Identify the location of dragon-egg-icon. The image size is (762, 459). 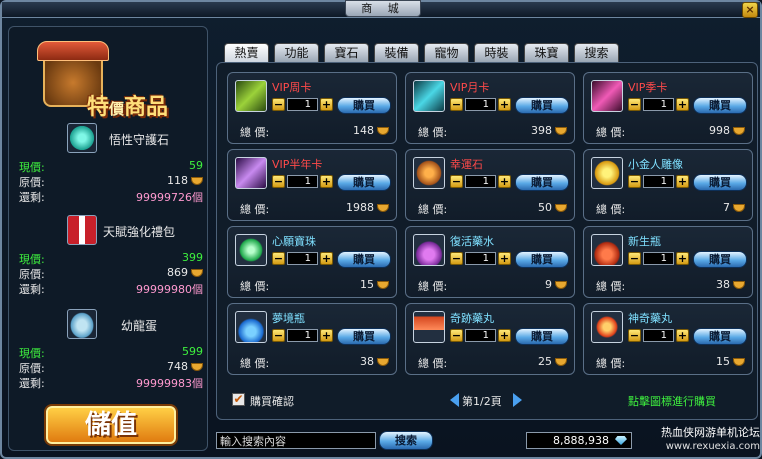
(82, 324).